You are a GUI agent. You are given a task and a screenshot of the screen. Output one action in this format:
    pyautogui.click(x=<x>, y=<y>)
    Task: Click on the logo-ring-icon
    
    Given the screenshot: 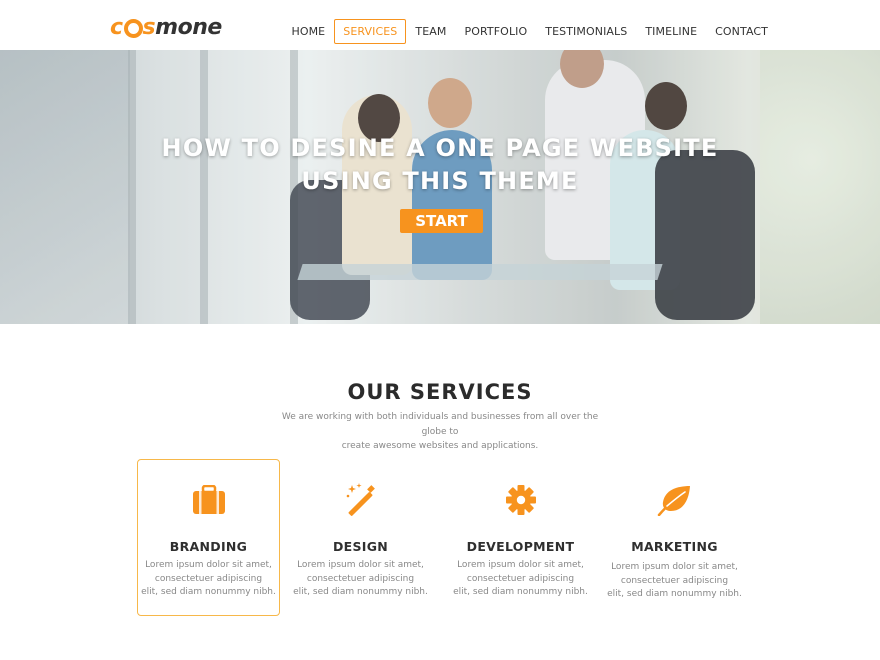 What is the action you would take?
    pyautogui.click(x=133, y=28)
    